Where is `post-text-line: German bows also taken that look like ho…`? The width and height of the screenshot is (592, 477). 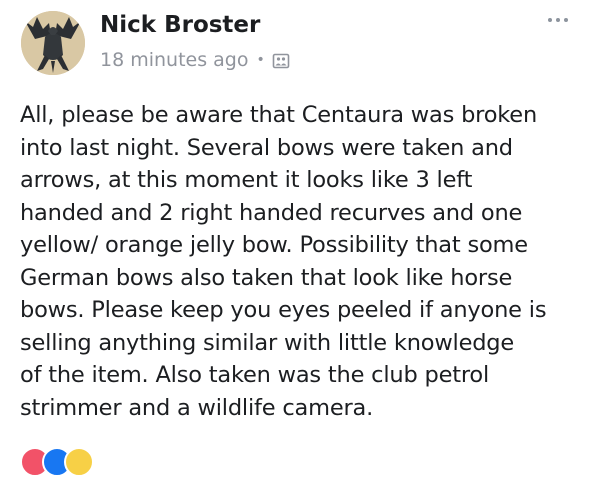 post-text-line: German bows also taken that look like ho… is located at coordinates (266, 277).